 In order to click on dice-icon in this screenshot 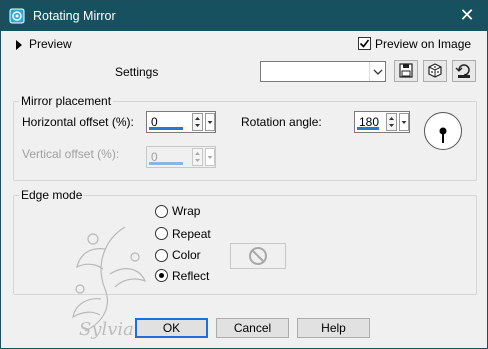, I will do `click(435, 73)`.